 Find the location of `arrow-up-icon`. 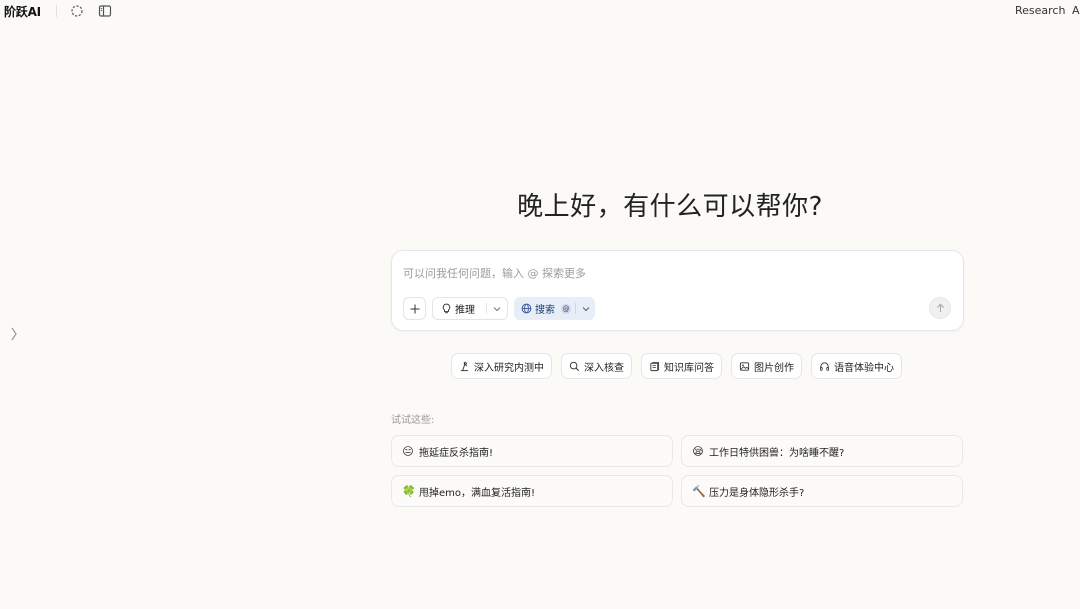

arrow-up-icon is located at coordinates (940, 307).